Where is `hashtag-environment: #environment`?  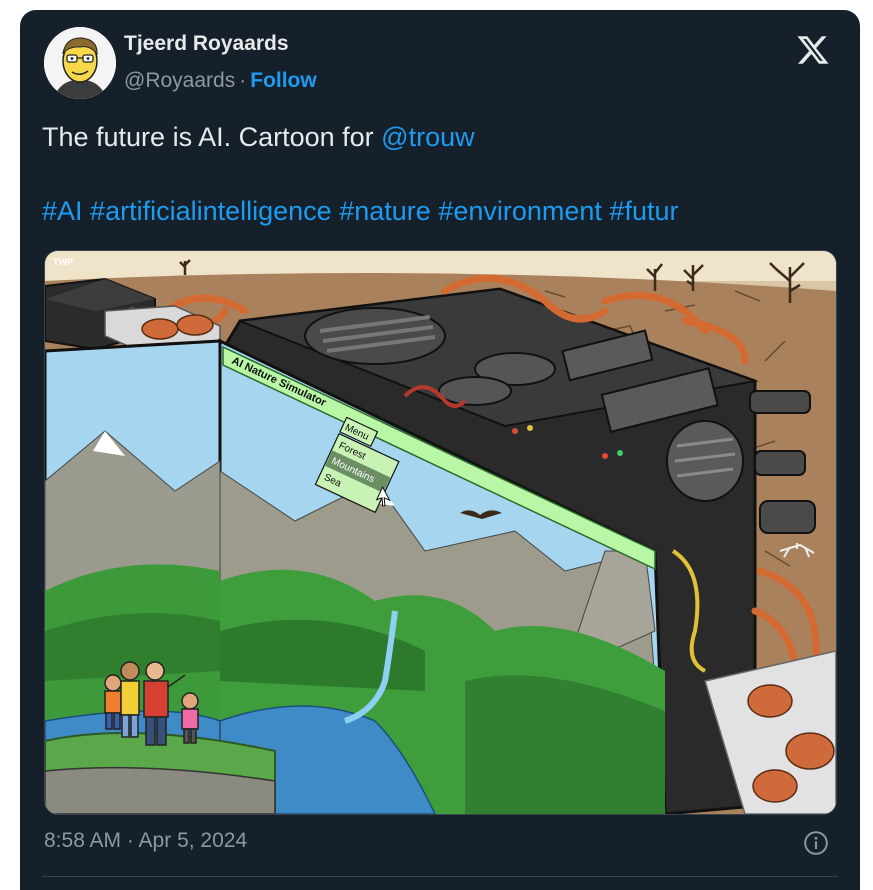 hashtag-environment: #environment is located at coordinates (520, 211).